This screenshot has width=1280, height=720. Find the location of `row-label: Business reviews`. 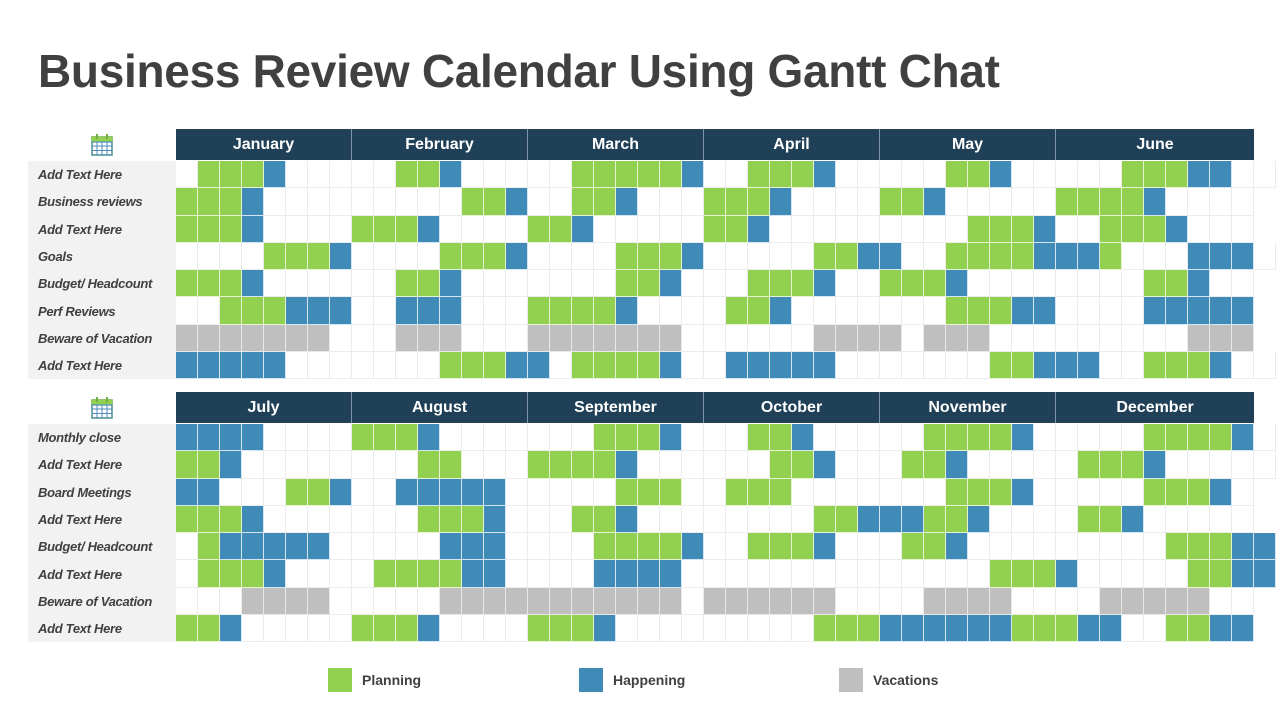

row-label: Business reviews is located at coordinates (102, 202).